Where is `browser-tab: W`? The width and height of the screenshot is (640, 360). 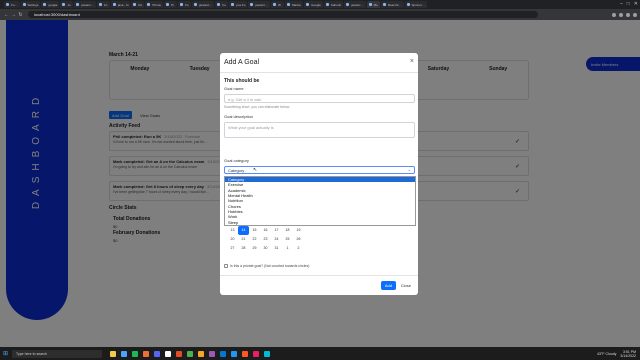 browser-tab: W is located at coordinates (277, 4).